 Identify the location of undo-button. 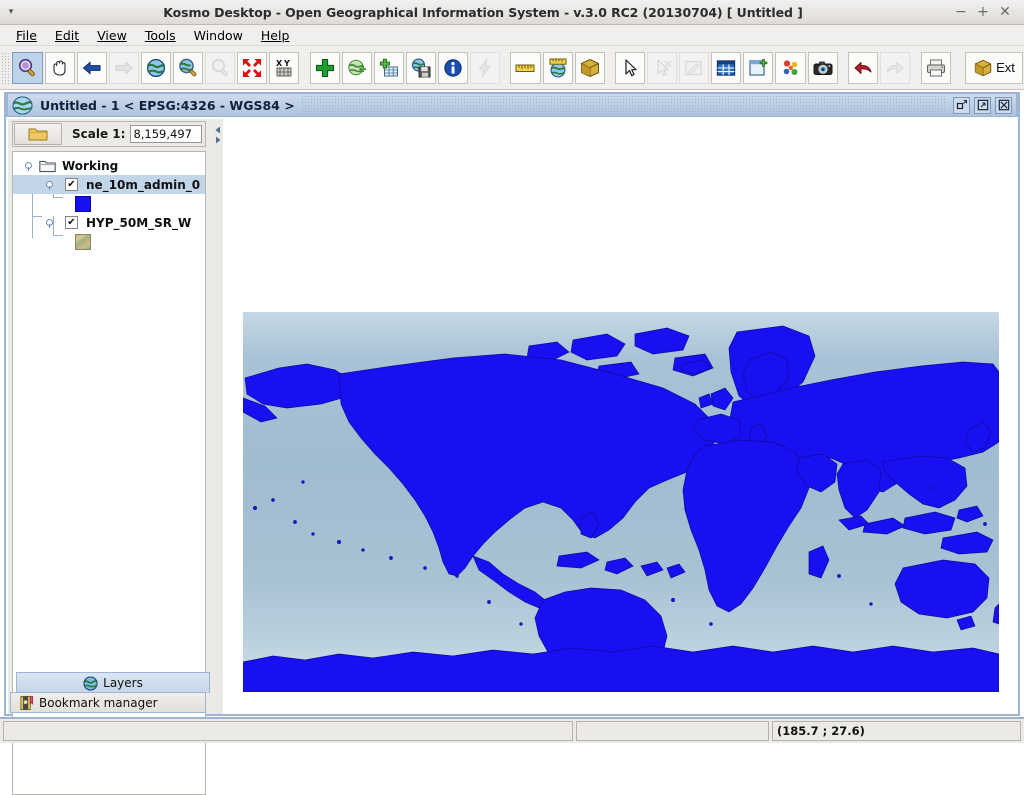
(863, 68).